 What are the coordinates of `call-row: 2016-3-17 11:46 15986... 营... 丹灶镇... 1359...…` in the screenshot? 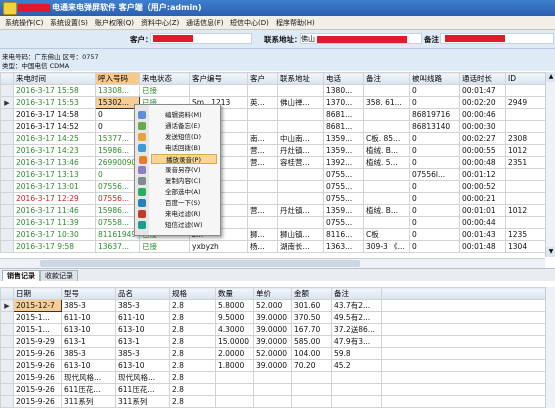 It's located at (275, 210).